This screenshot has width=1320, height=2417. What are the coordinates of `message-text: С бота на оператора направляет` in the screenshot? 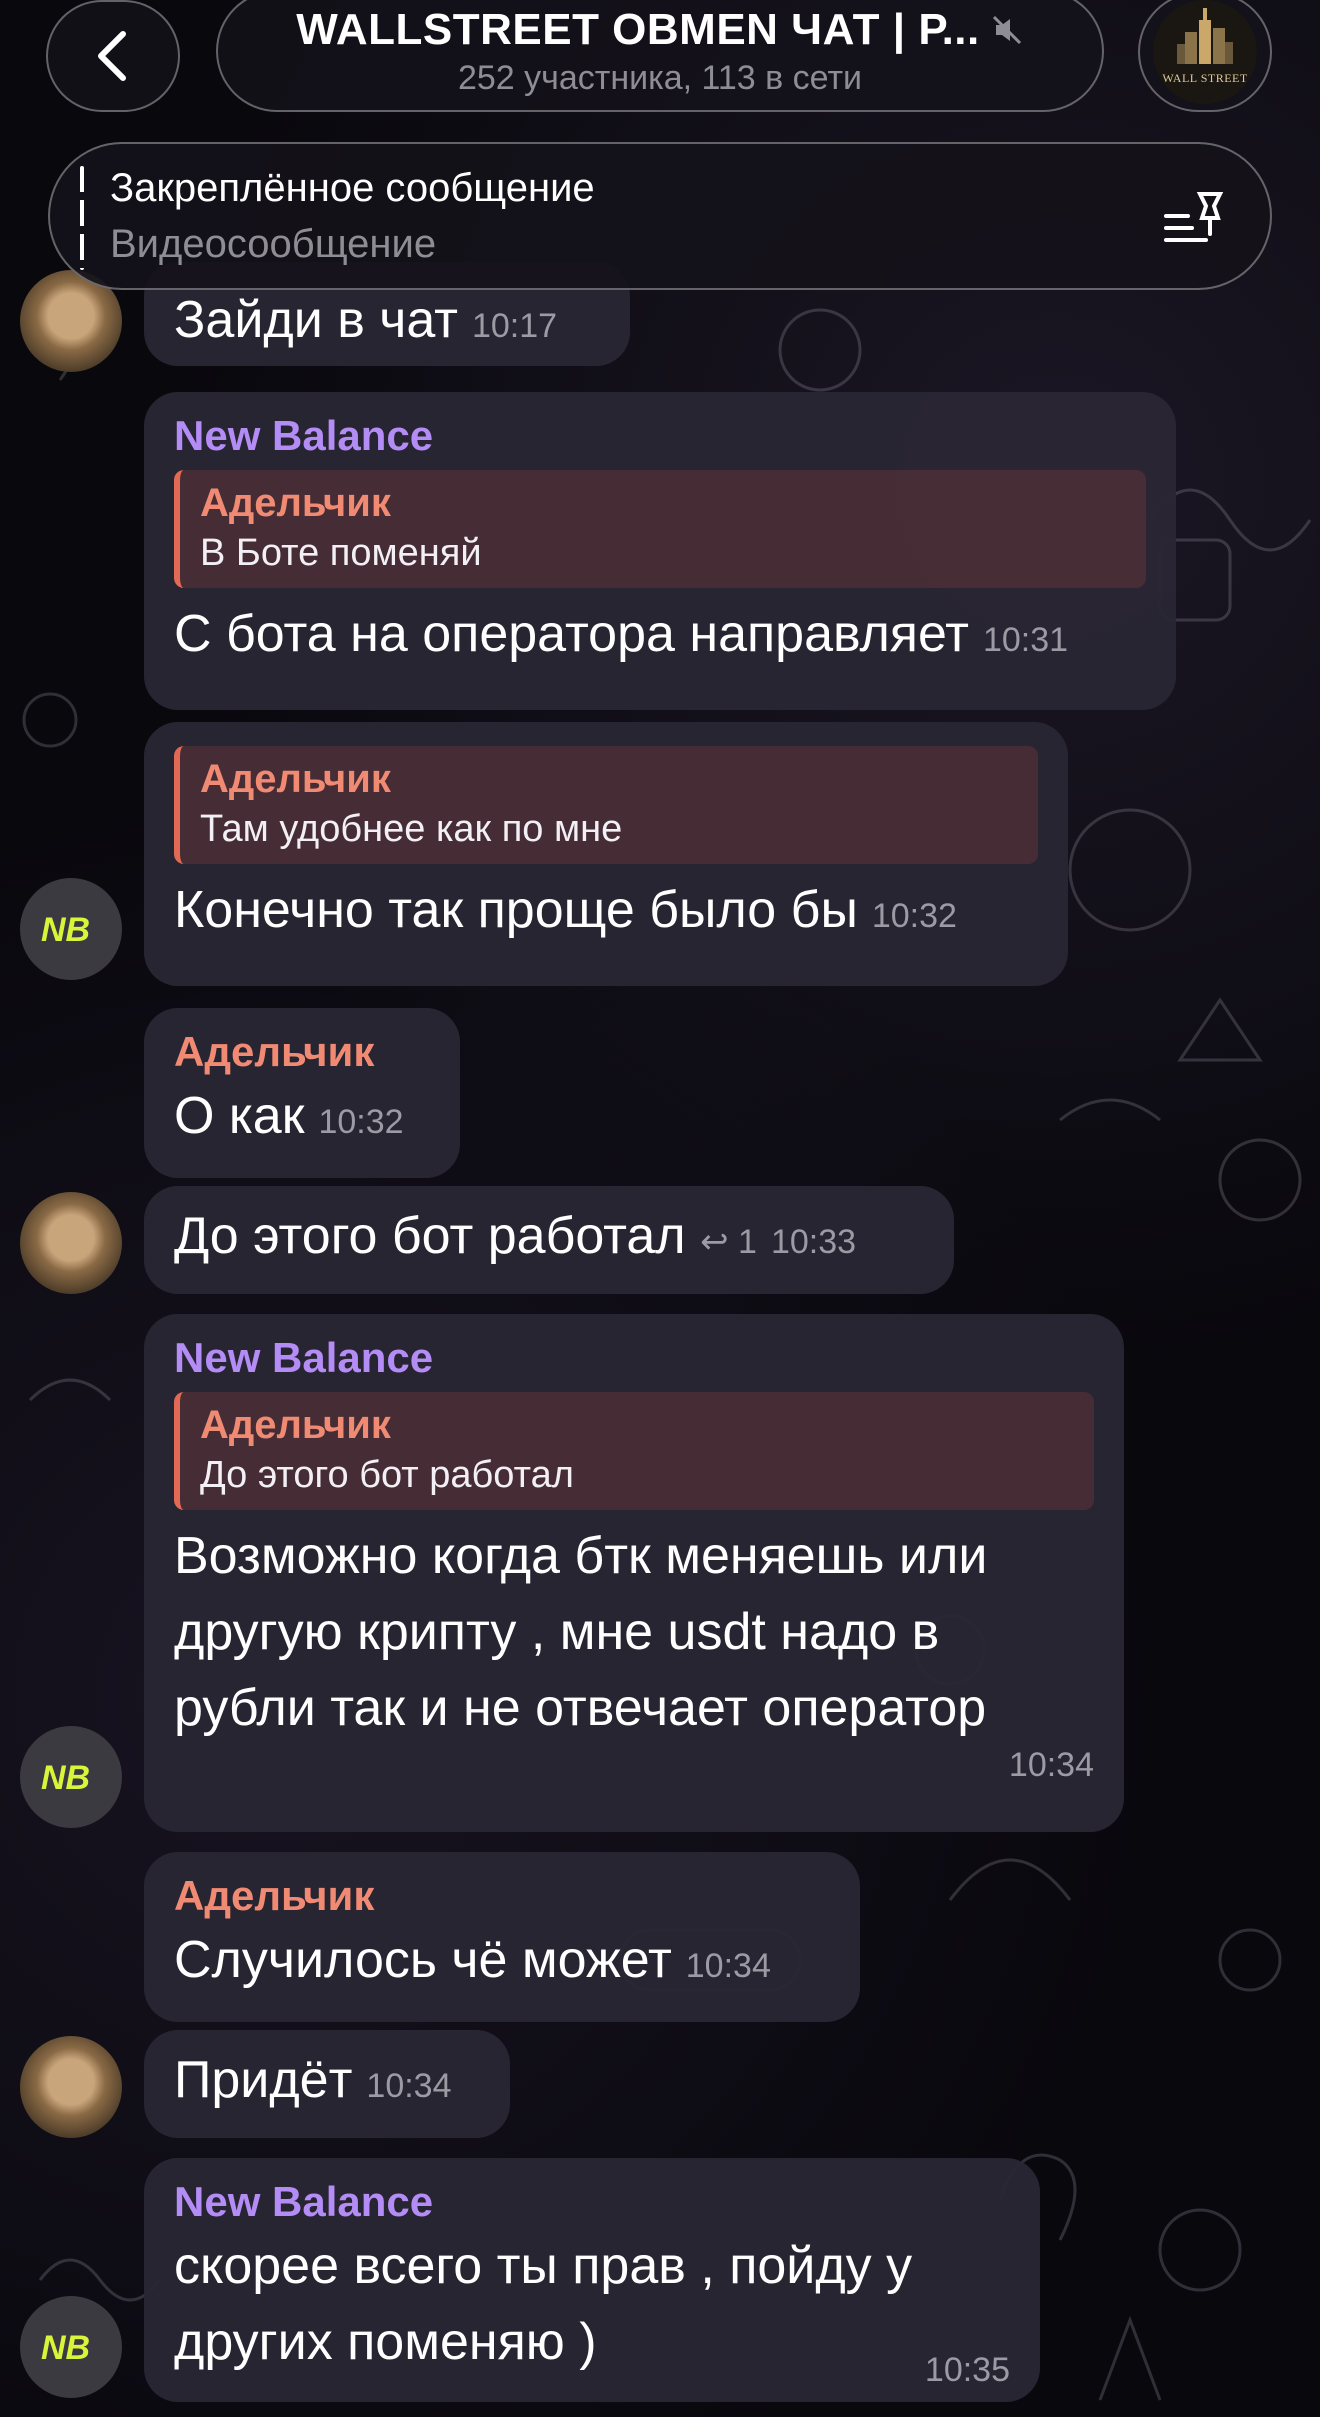 It's located at (571, 634).